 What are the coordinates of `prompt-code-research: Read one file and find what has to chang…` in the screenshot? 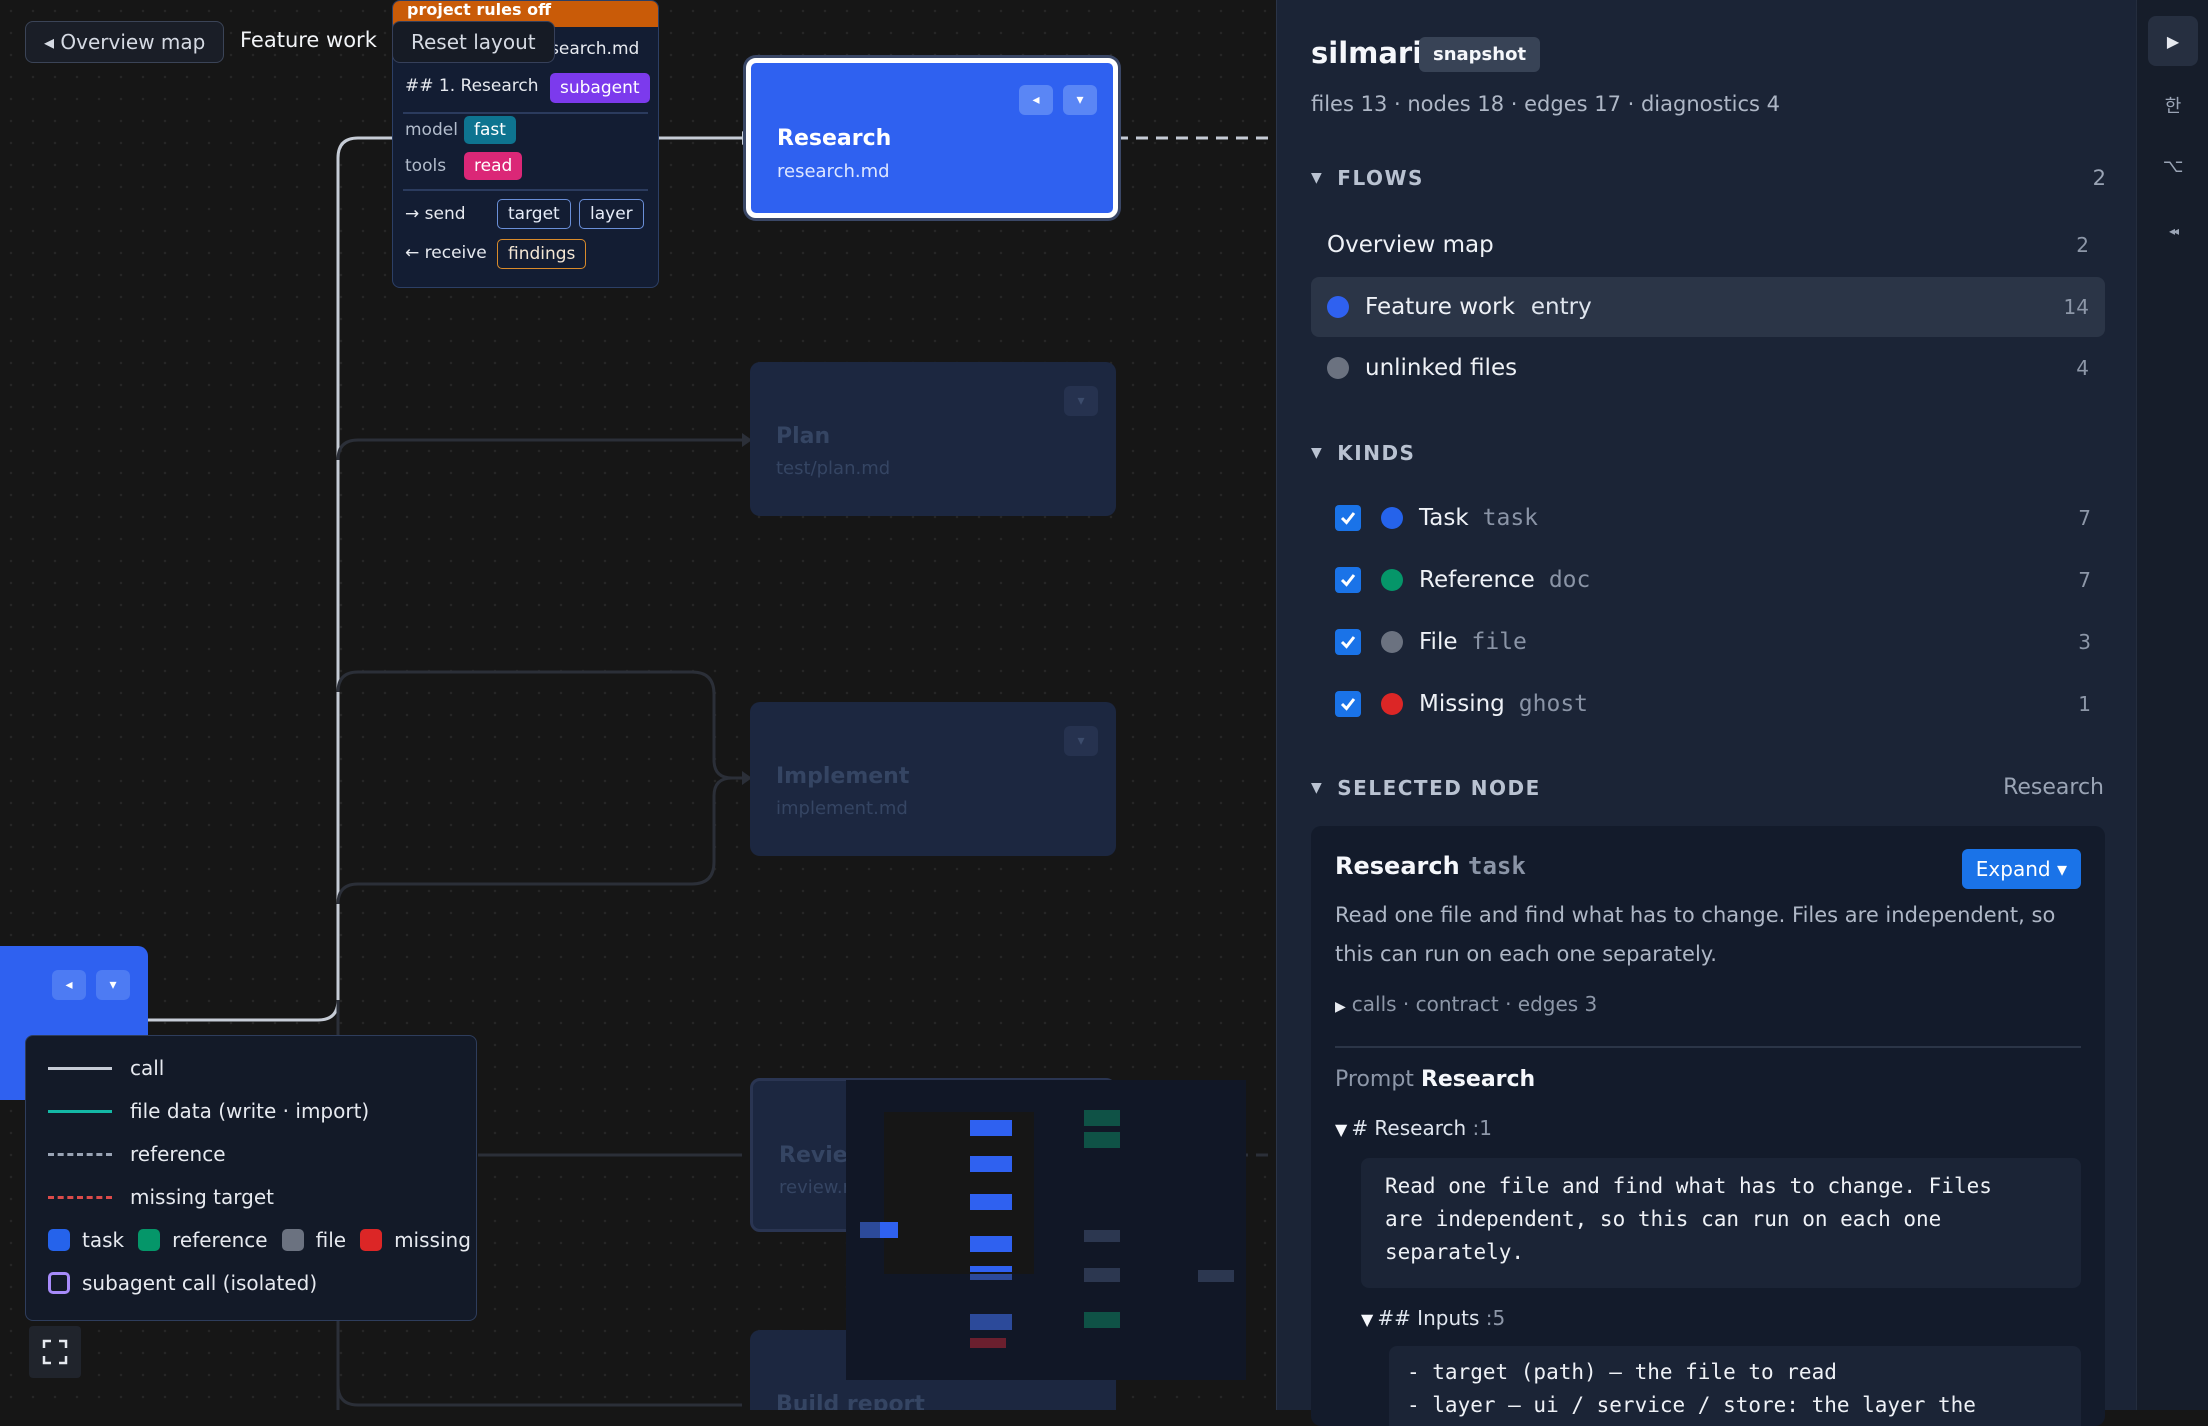 It's located at (1721, 1223).